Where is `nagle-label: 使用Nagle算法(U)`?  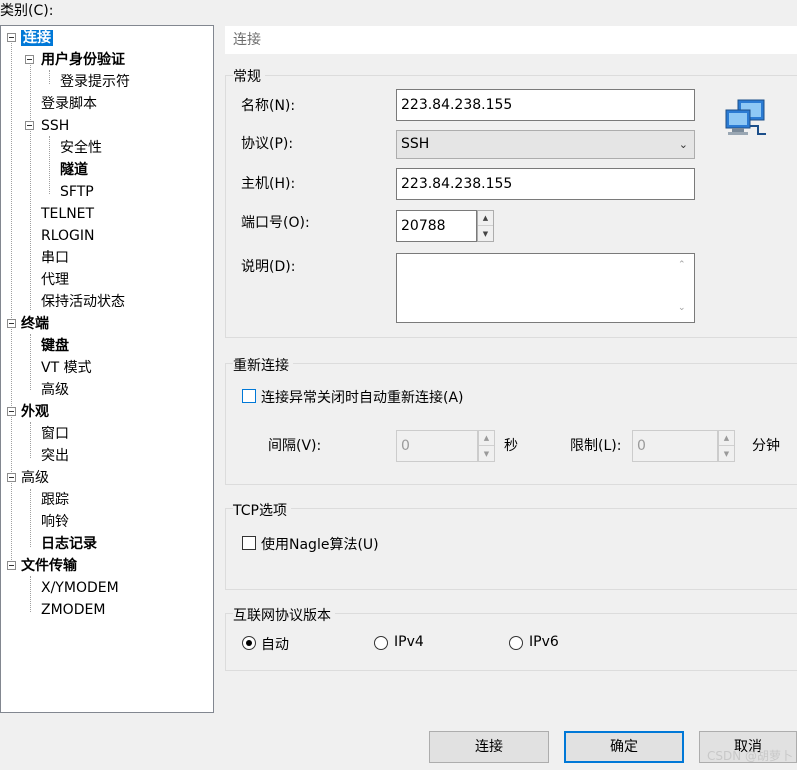 nagle-label: 使用Nagle算法(U) is located at coordinates (320, 545).